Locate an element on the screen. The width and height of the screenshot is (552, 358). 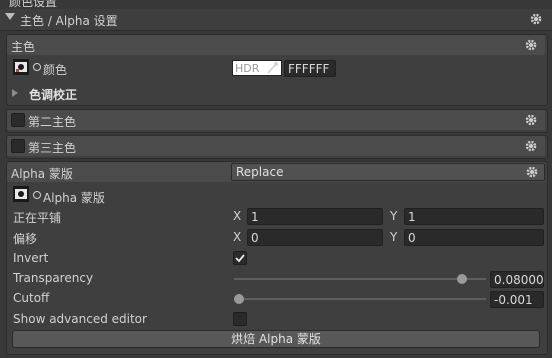
bake-alpha-mask-label: 烘焙 Alpha 蒙版 is located at coordinates (276, 339).